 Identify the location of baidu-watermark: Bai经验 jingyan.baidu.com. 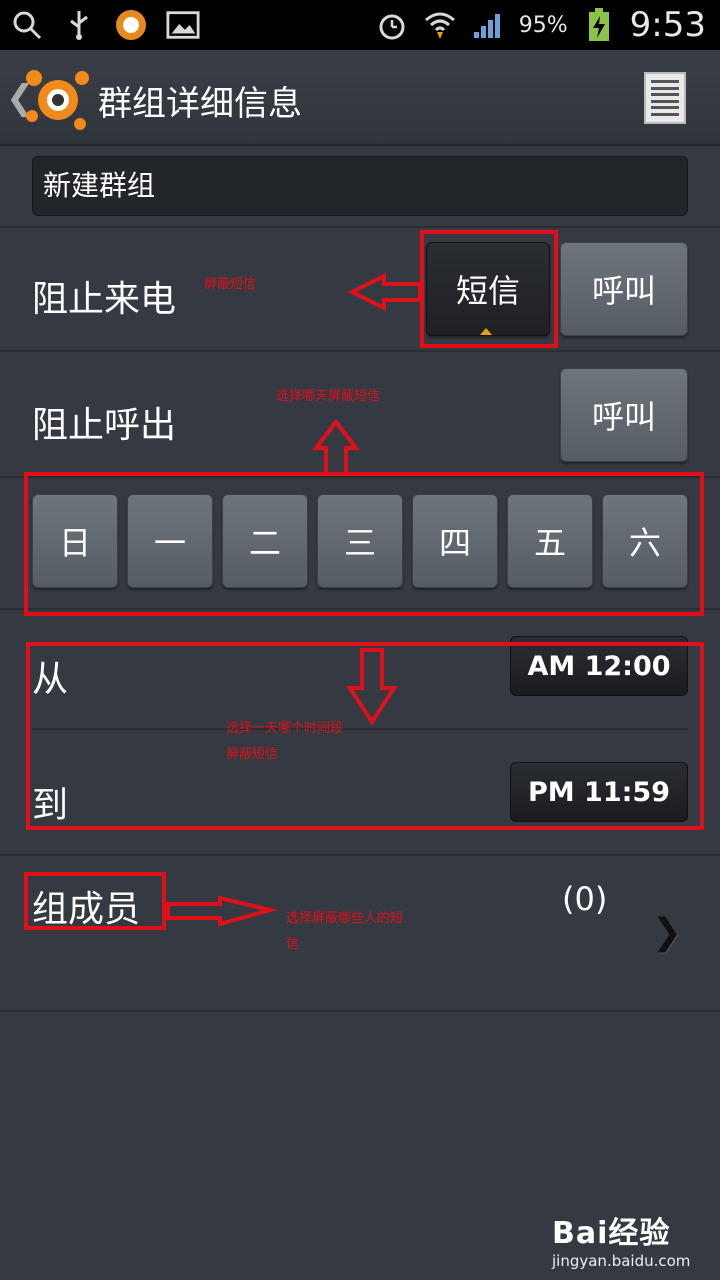
(621, 1239).